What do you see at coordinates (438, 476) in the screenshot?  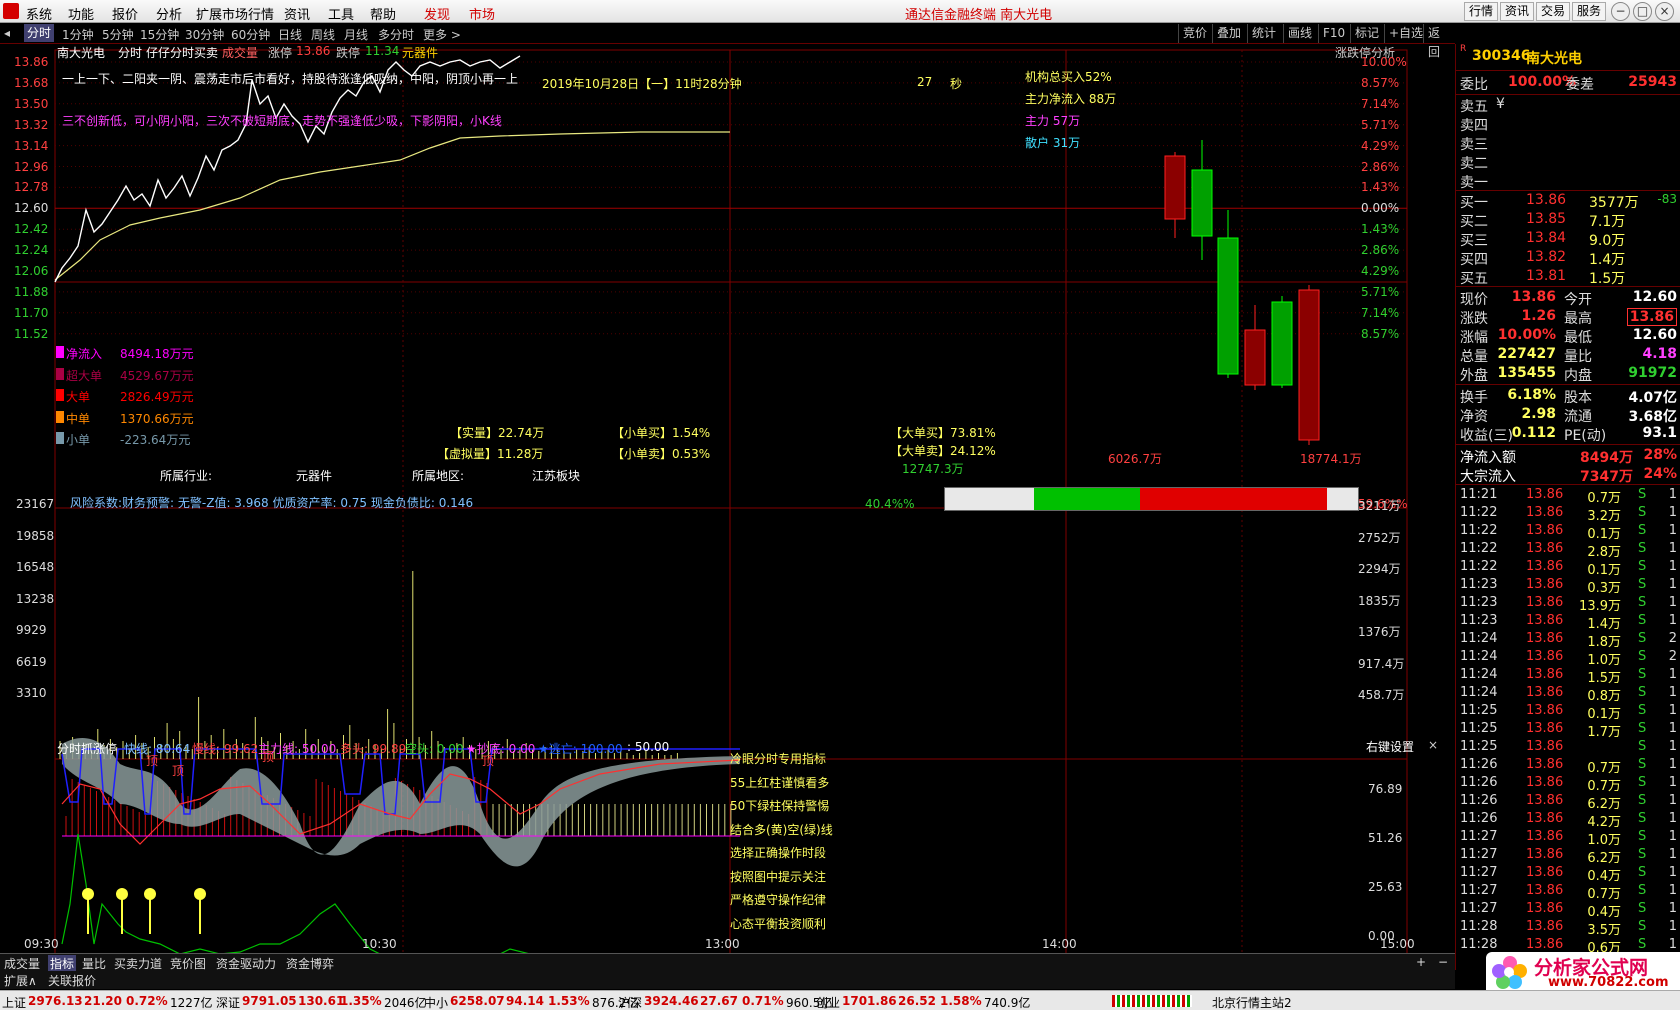 I see `region-label: 所属地区:` at bounding box center [438, 476].